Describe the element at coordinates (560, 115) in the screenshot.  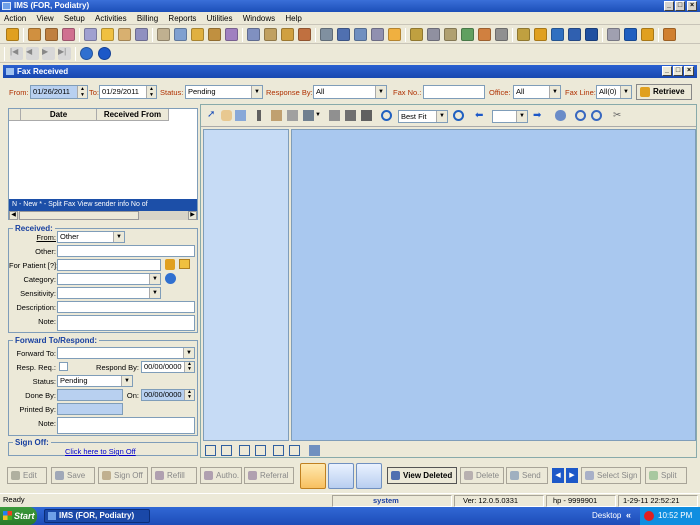
I see `view-icon` at that location.